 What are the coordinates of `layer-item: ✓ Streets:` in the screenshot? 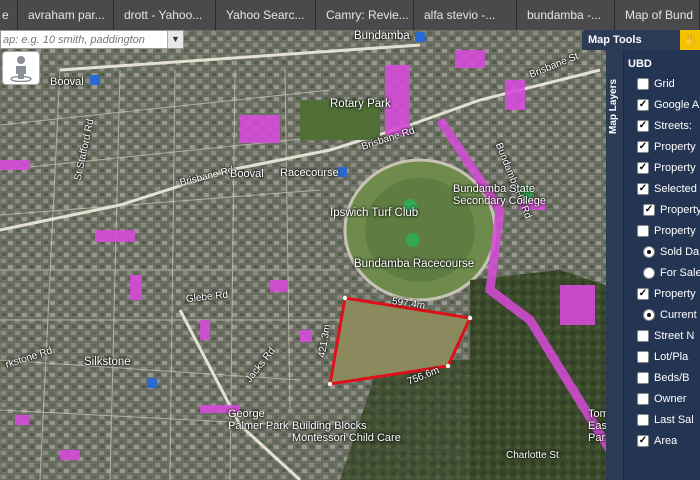 It's located at (662, 126).